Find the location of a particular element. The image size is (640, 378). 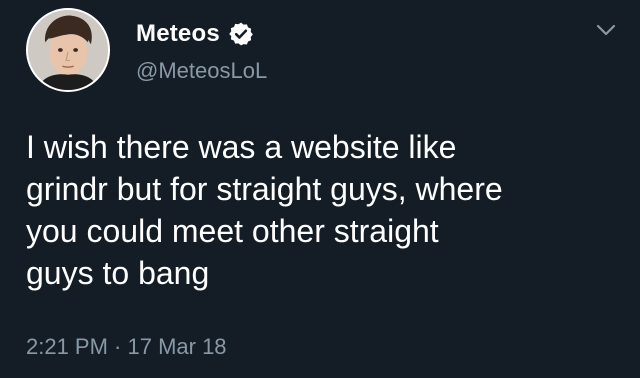

display-name: Meteos is located at coordinates (178, 34).